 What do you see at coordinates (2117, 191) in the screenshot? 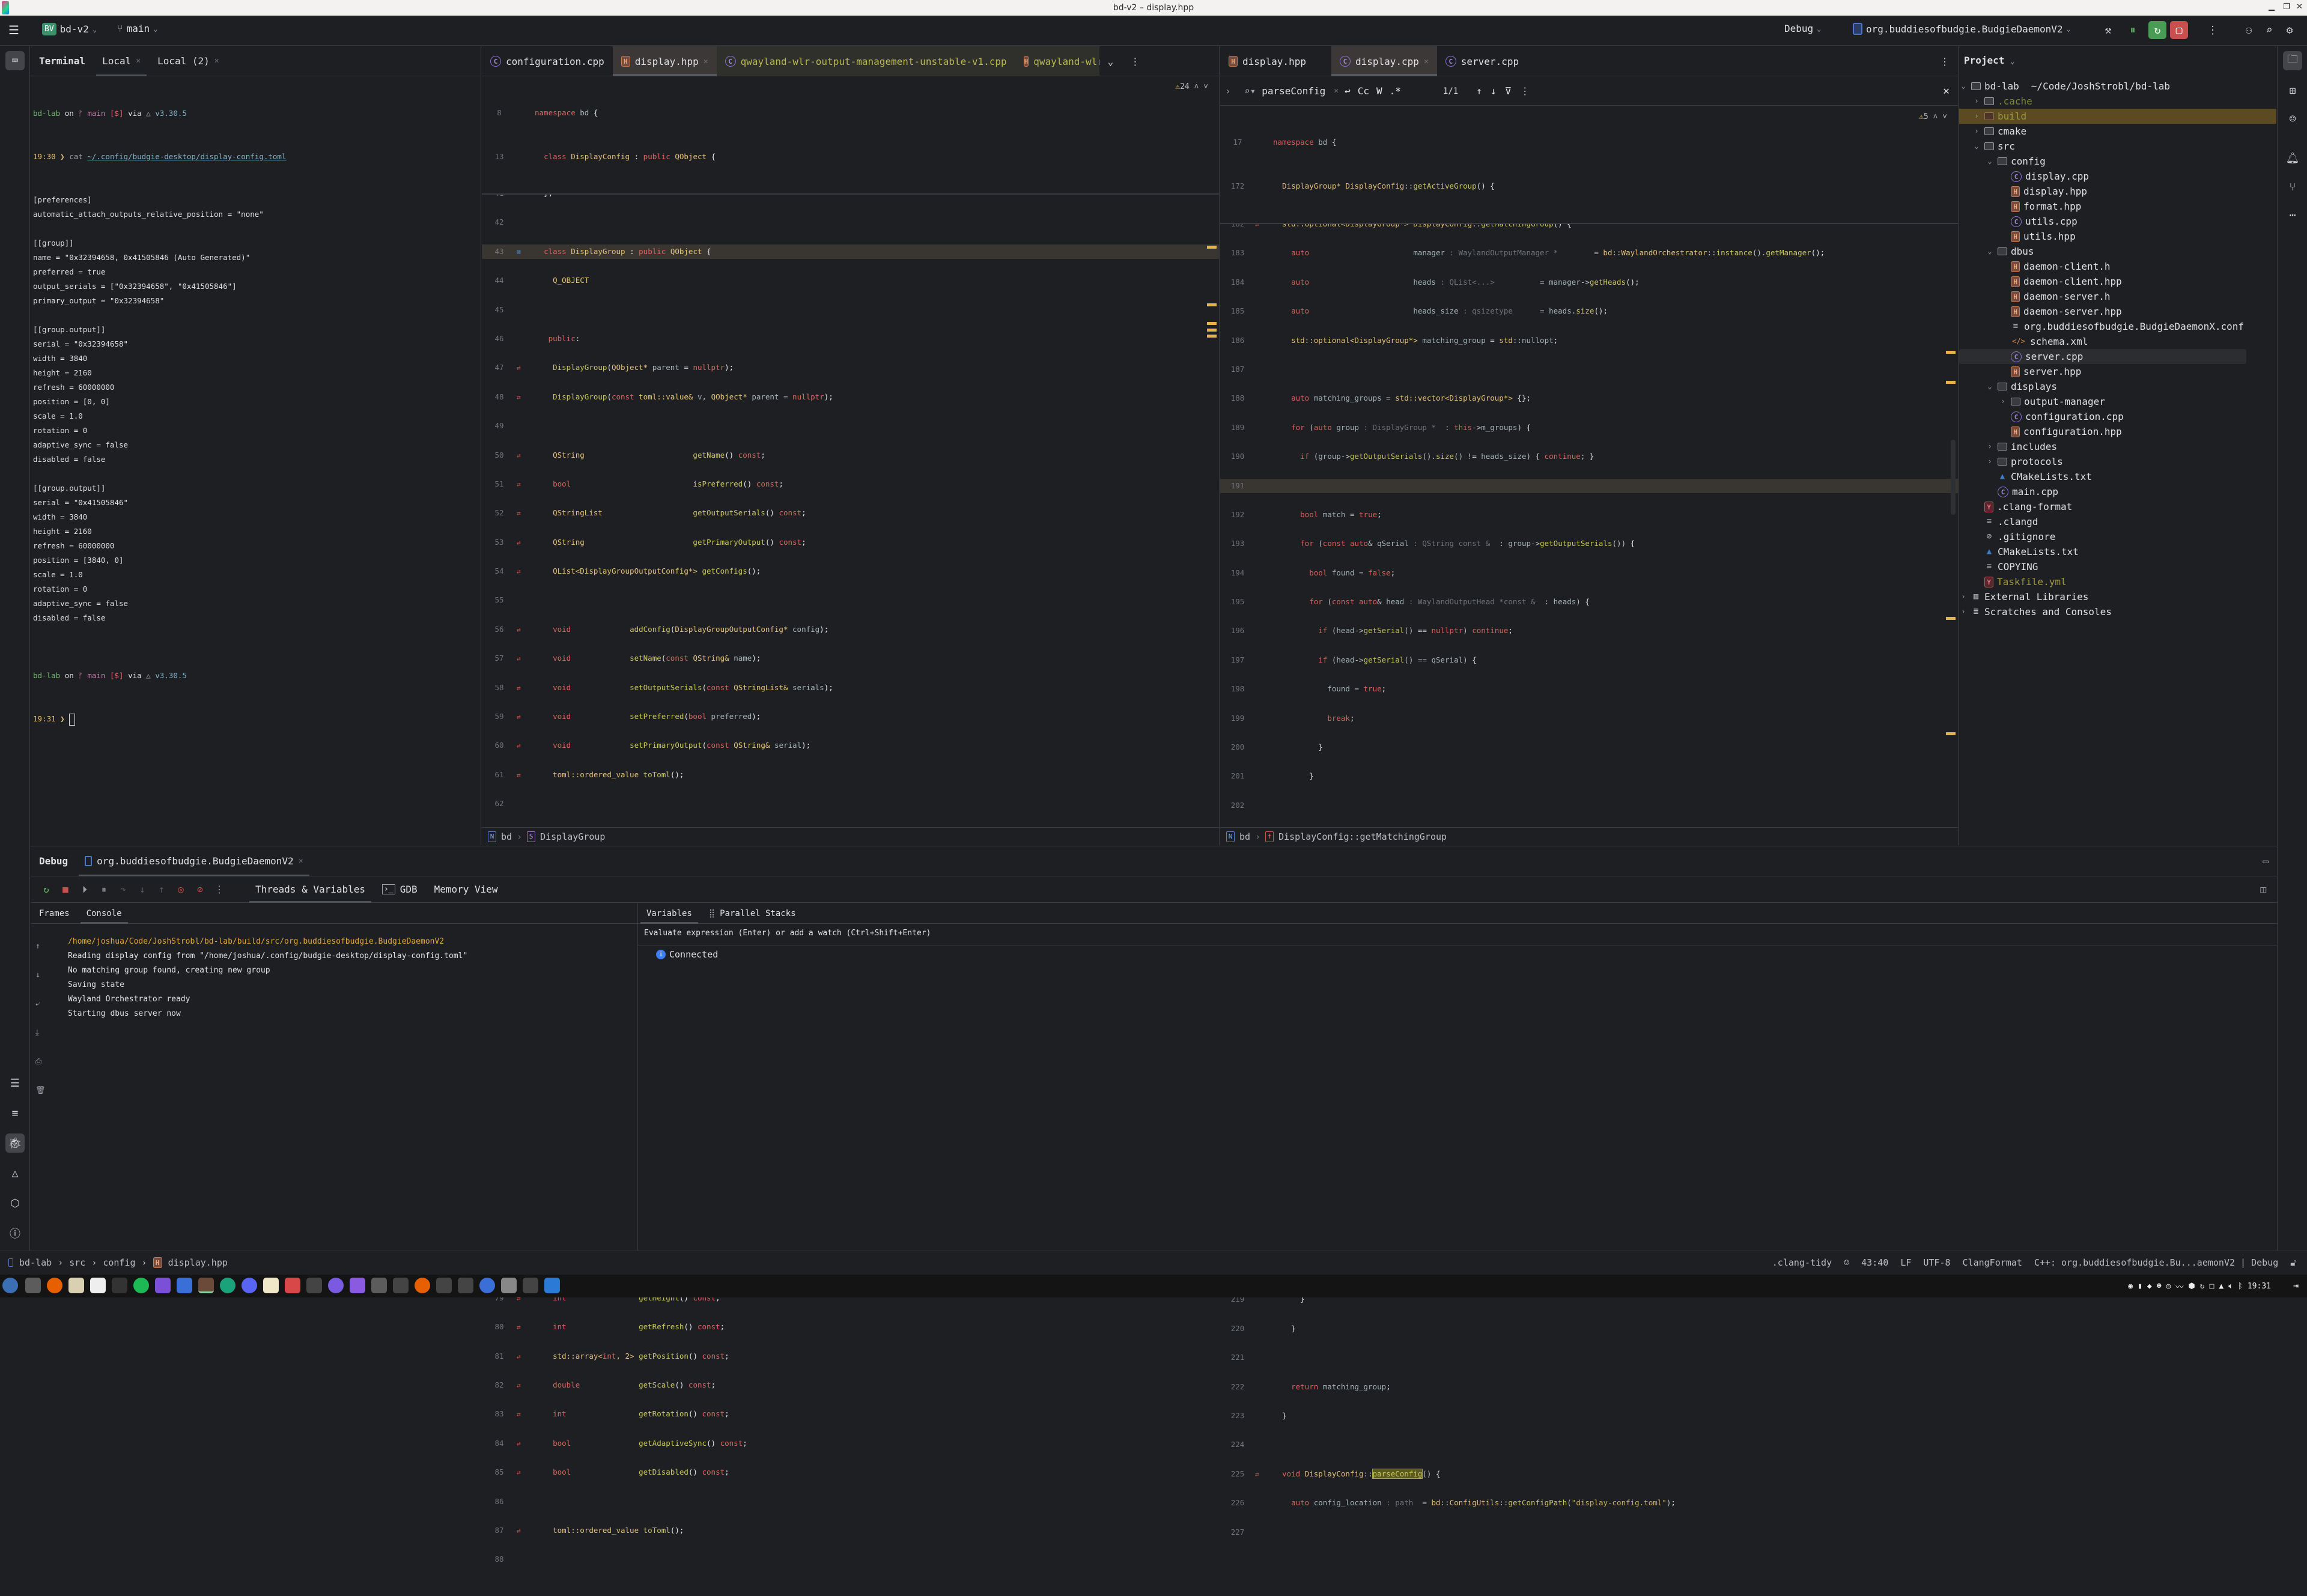
I see `tree-item: Hdisplay.hpp` at bounding box center [2117, 191].